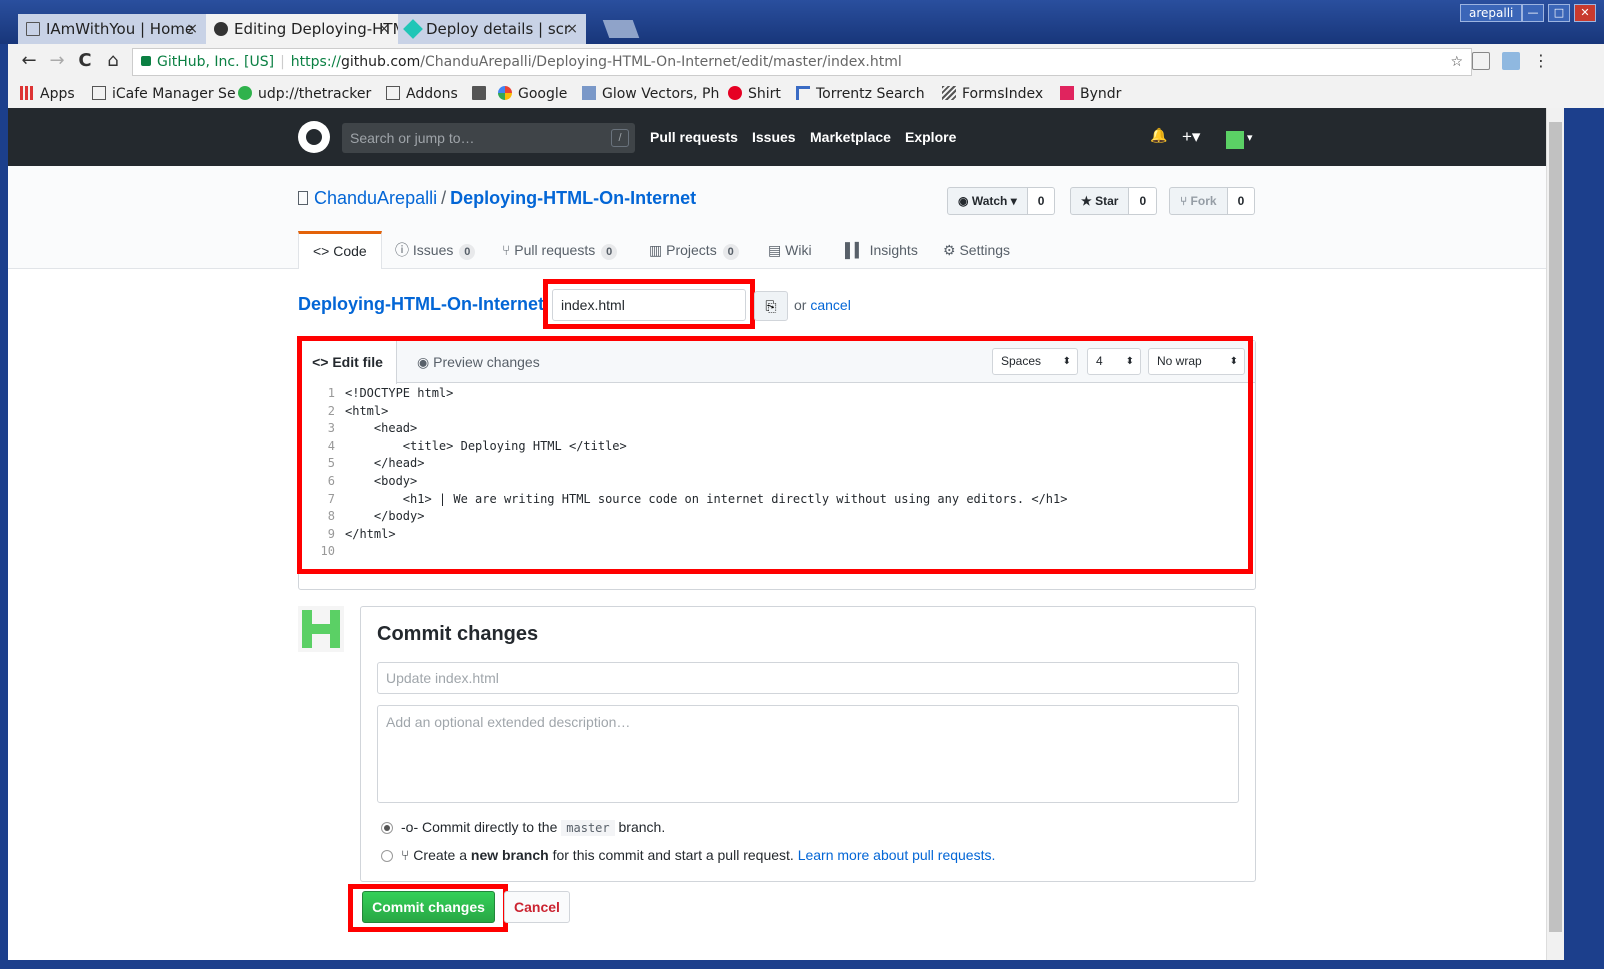  I want to click on tab-pull-requests: ⑂ Pull requests 0, so click(560, 250).